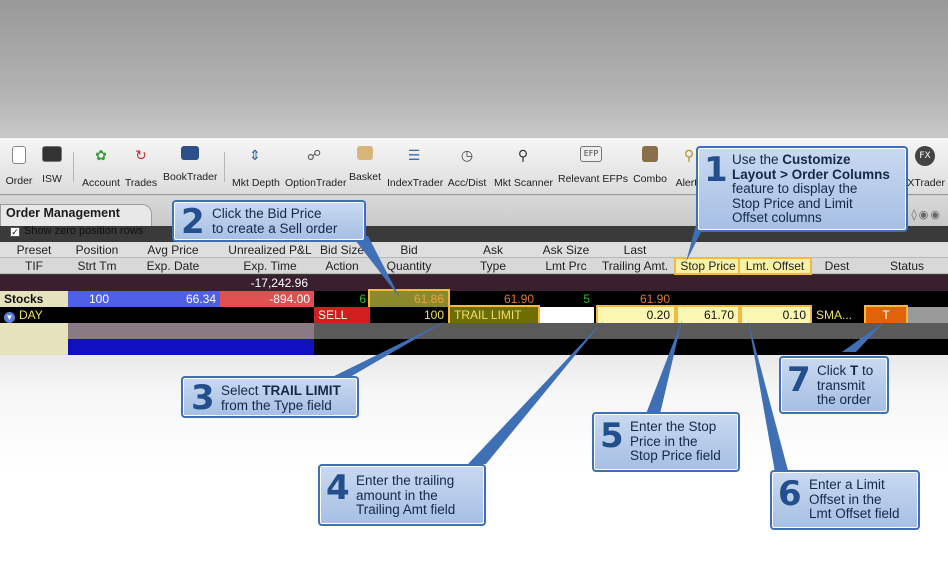 The image size is (948, 580). I want to click on account-icon: ✿, so click(101, 156).